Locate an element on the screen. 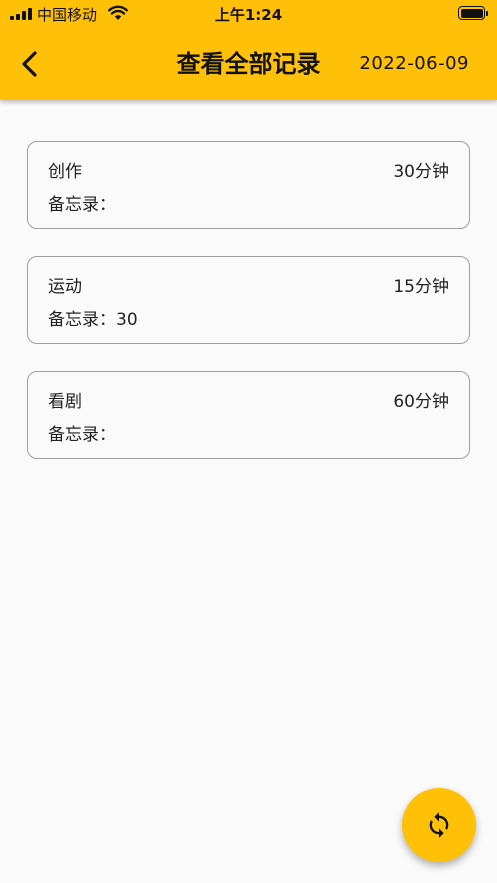 This screenshot has width=497, height=883. record-card: 运动 15分钟 备忘录：30 is located at coordinates (248, 300).